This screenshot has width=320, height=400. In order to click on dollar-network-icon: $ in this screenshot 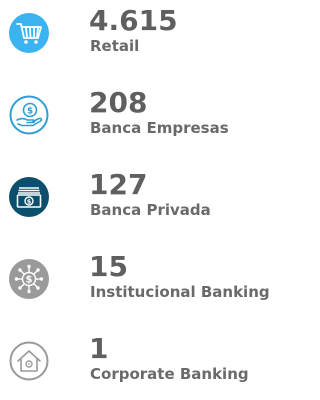, I will do `click(29, 279)`.